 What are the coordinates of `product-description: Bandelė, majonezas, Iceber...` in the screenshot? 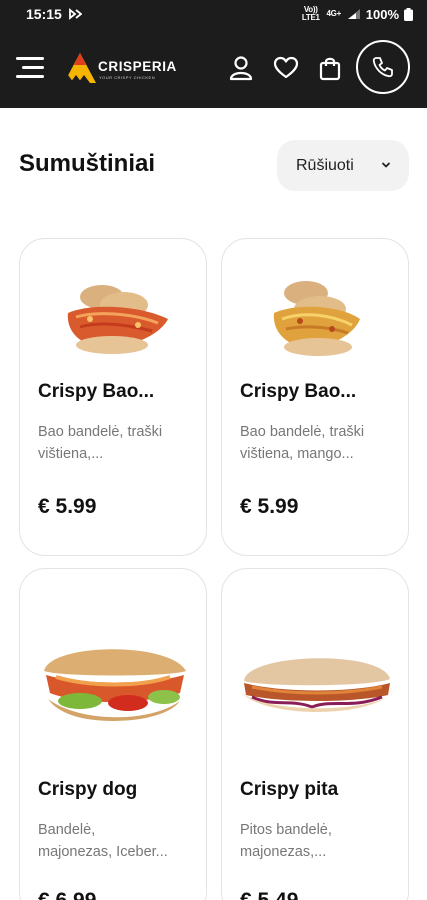 It's located at (103, 841).